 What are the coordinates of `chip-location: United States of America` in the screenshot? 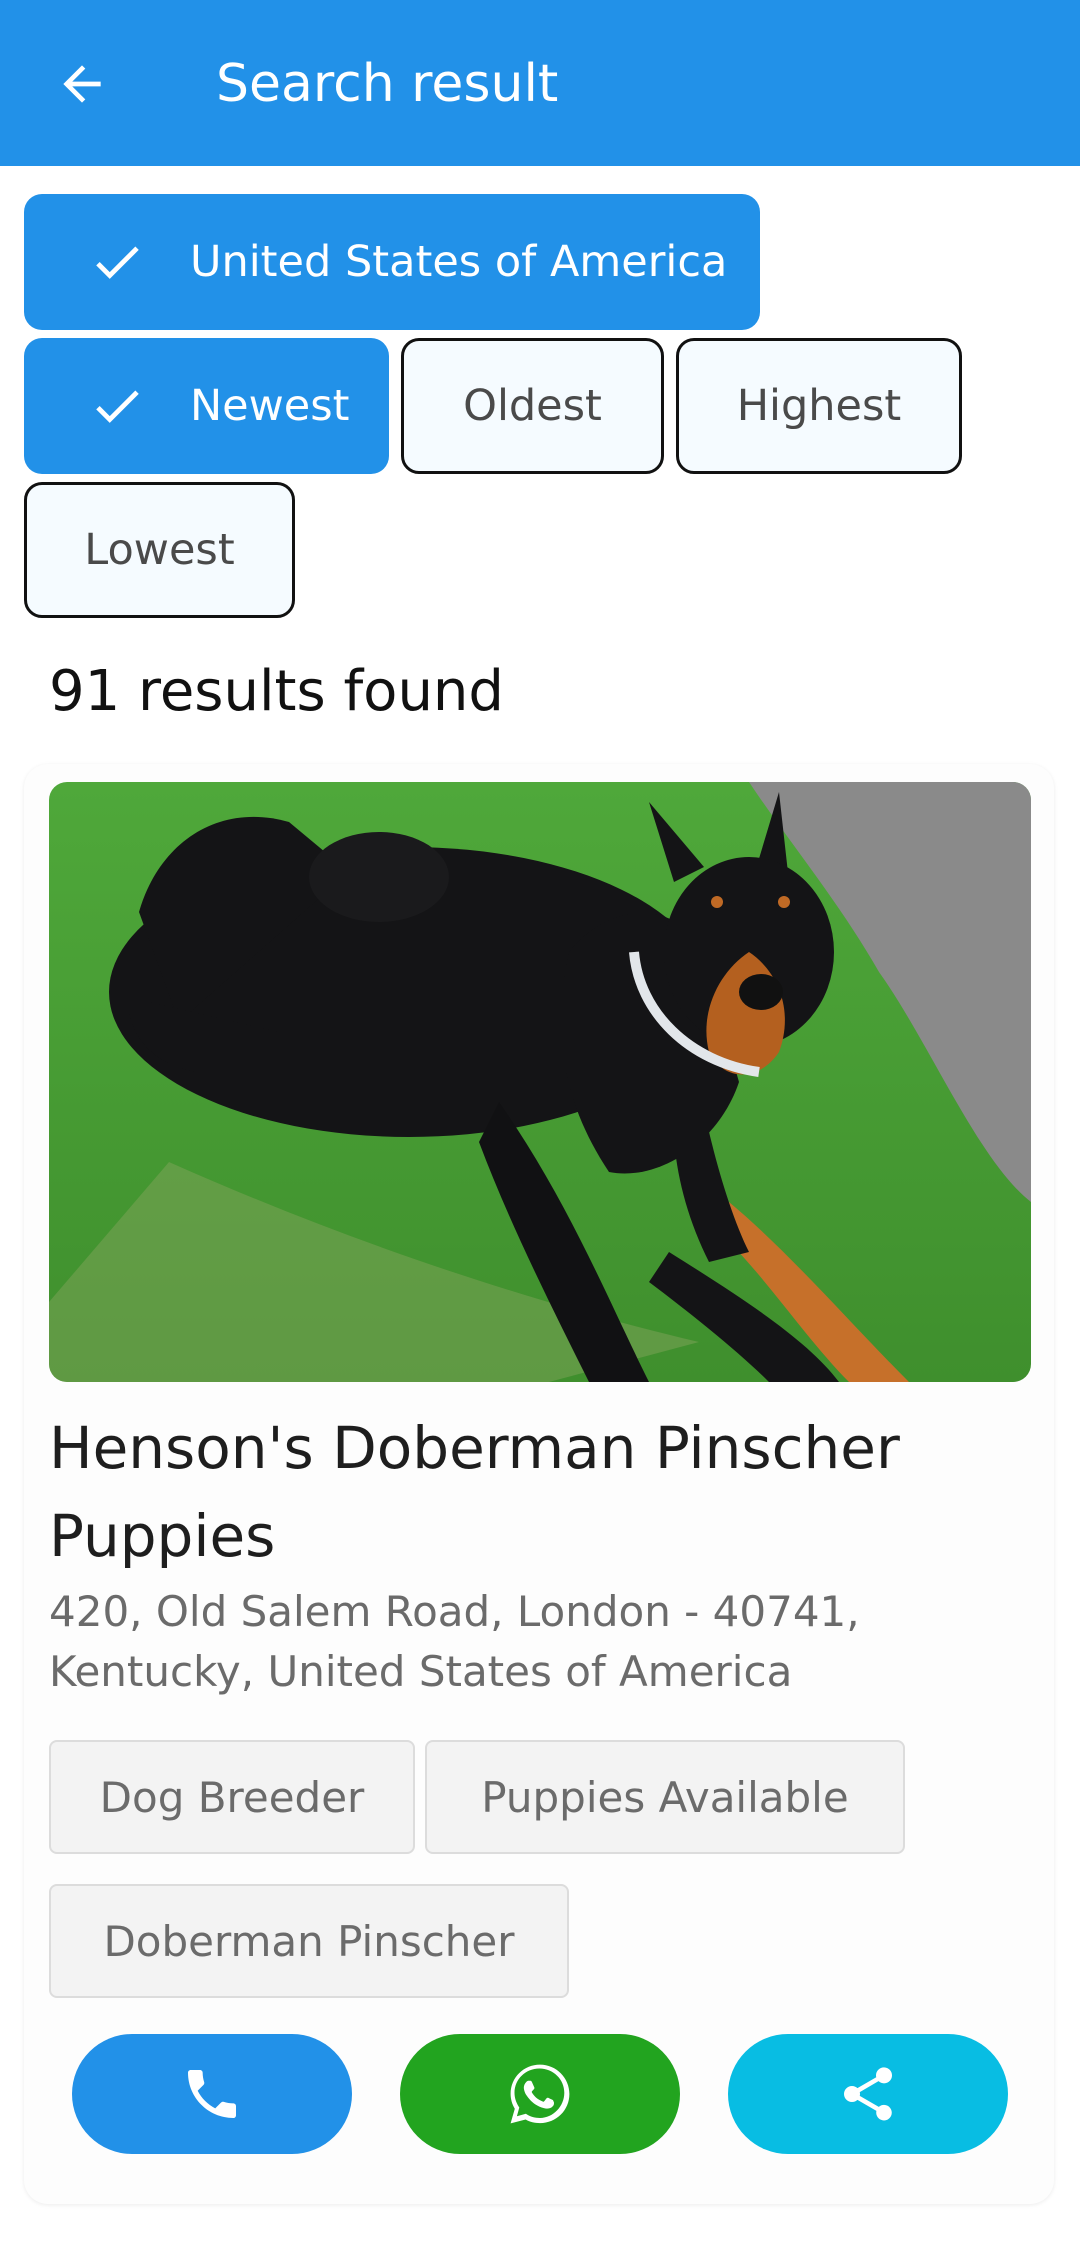 It's located at (392, 262).